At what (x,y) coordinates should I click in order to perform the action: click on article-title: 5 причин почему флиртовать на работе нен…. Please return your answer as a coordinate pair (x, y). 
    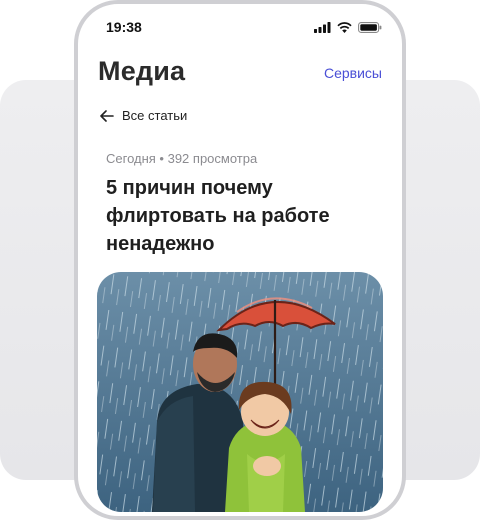
    Looking at the image, I should click on (241, 216).